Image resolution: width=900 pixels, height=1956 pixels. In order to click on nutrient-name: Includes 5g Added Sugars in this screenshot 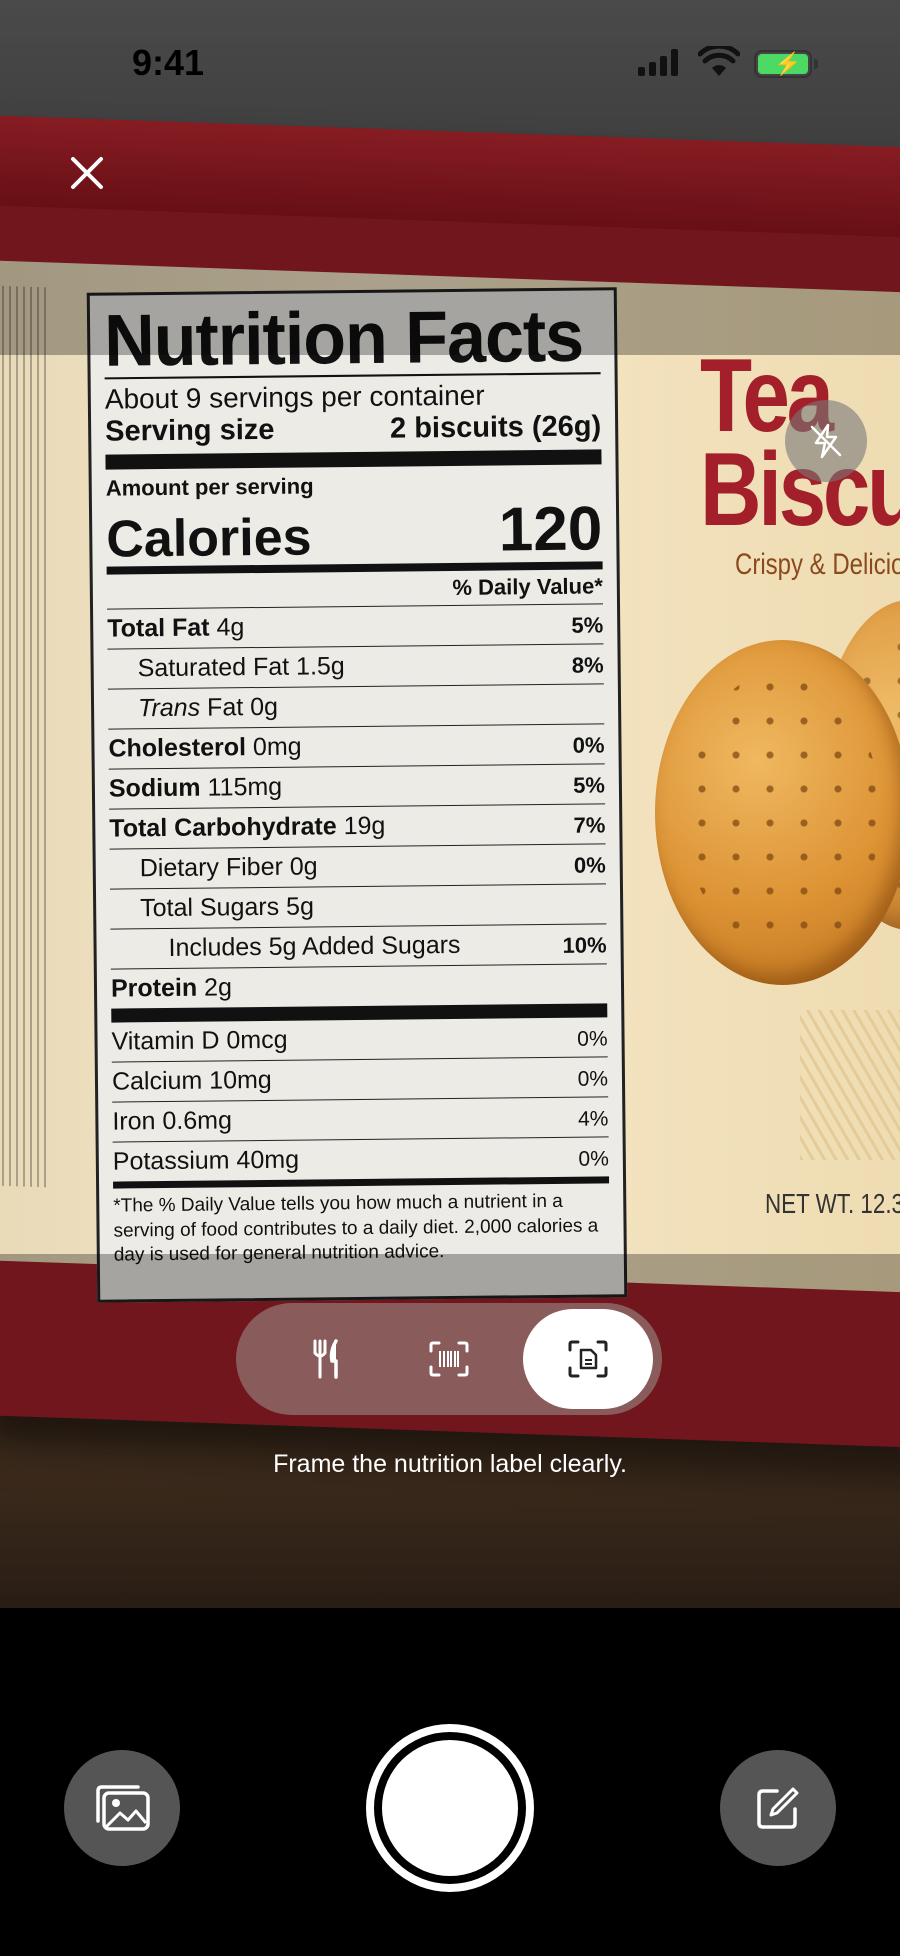, I will do `click(314, 947)`.